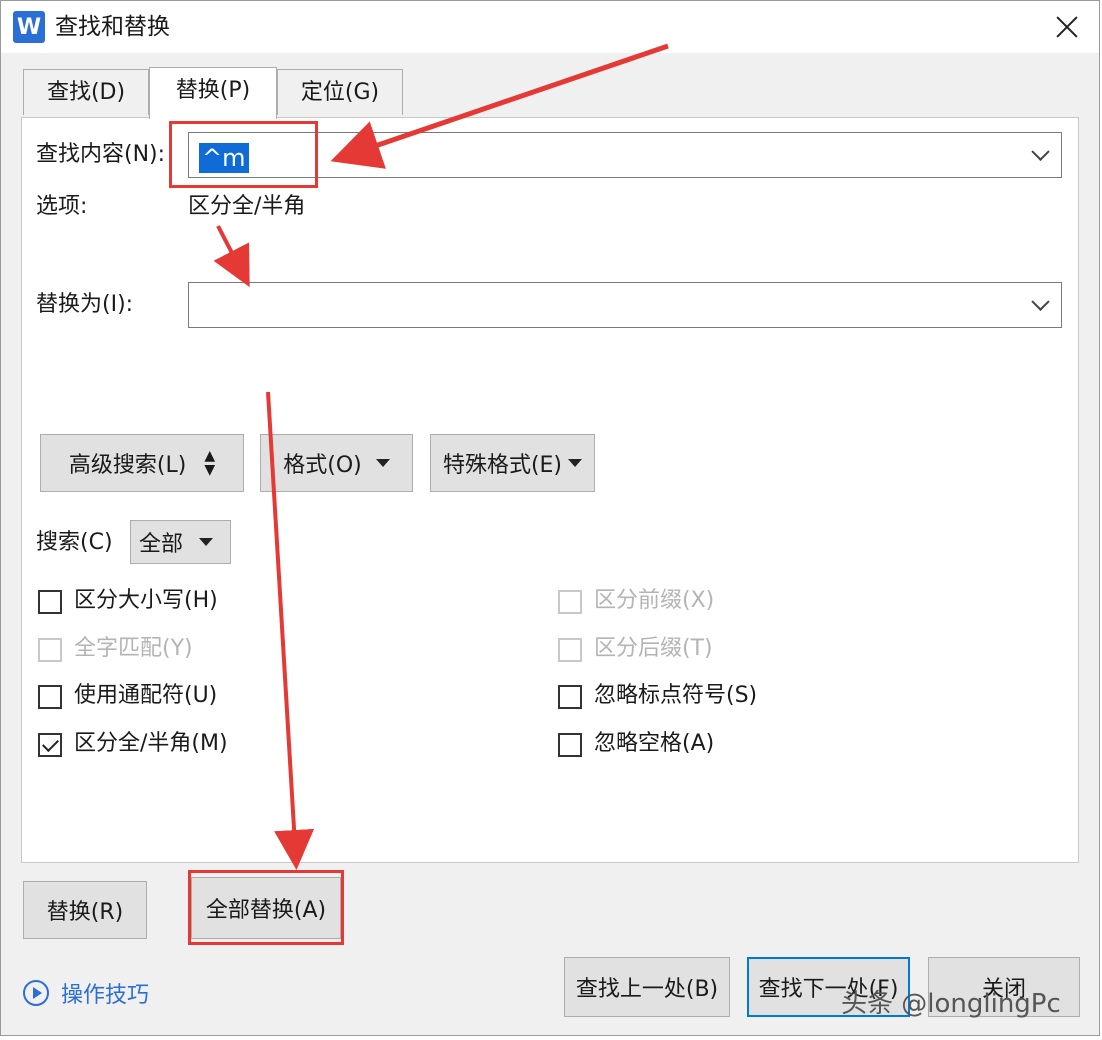 The height and width of the screenshot is (1040, 1102). I want to click on match-prefix-label: 区分前缀(X), so click(654, 600).